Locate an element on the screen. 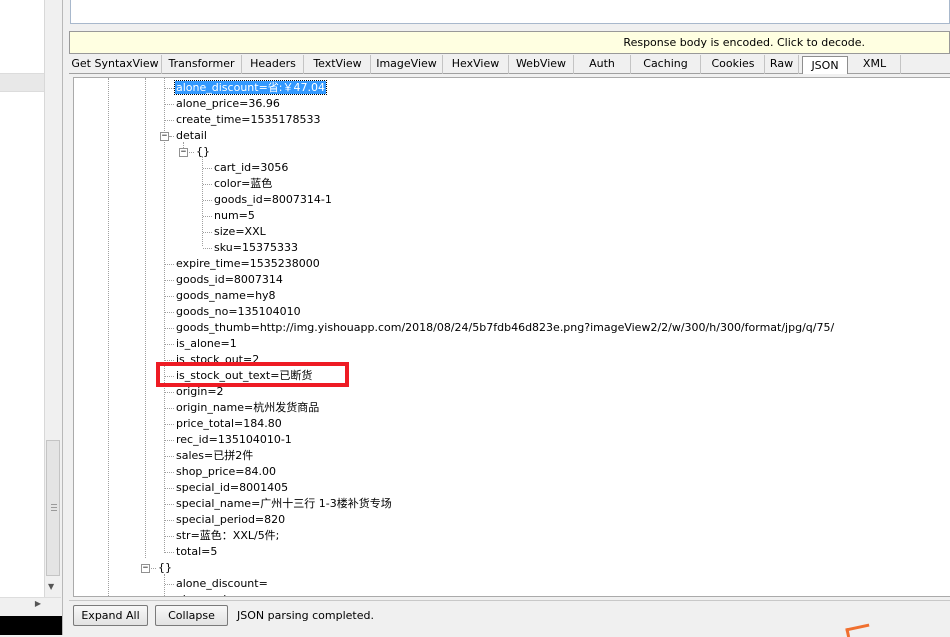 This screenshot has height=637, width=950. tree-node: expire_time=1535238000 is located at coordinates (248, 264).